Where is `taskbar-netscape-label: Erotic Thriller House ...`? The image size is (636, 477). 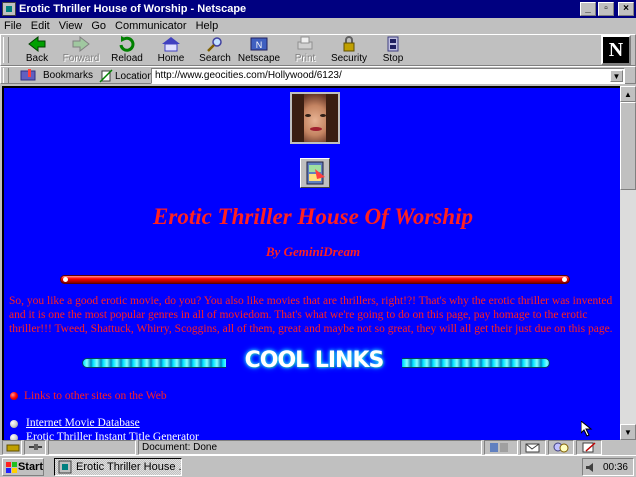 taskbar-netscape-label: Erotic Thriller House ... is located at coordinates (129, 467).